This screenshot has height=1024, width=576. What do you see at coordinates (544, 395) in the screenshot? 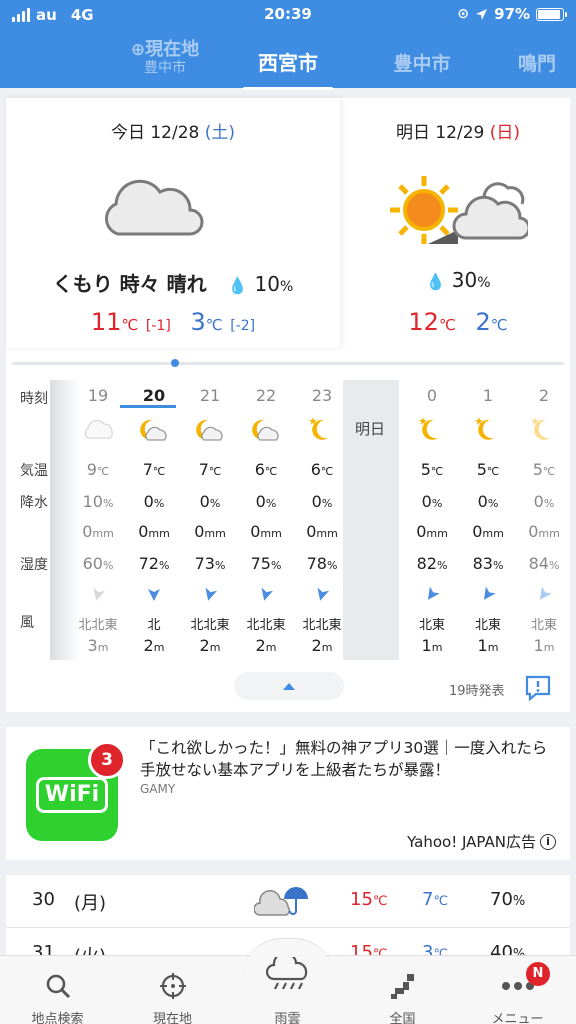
I see `hour-label: 2` at bounding box center [544, 395].